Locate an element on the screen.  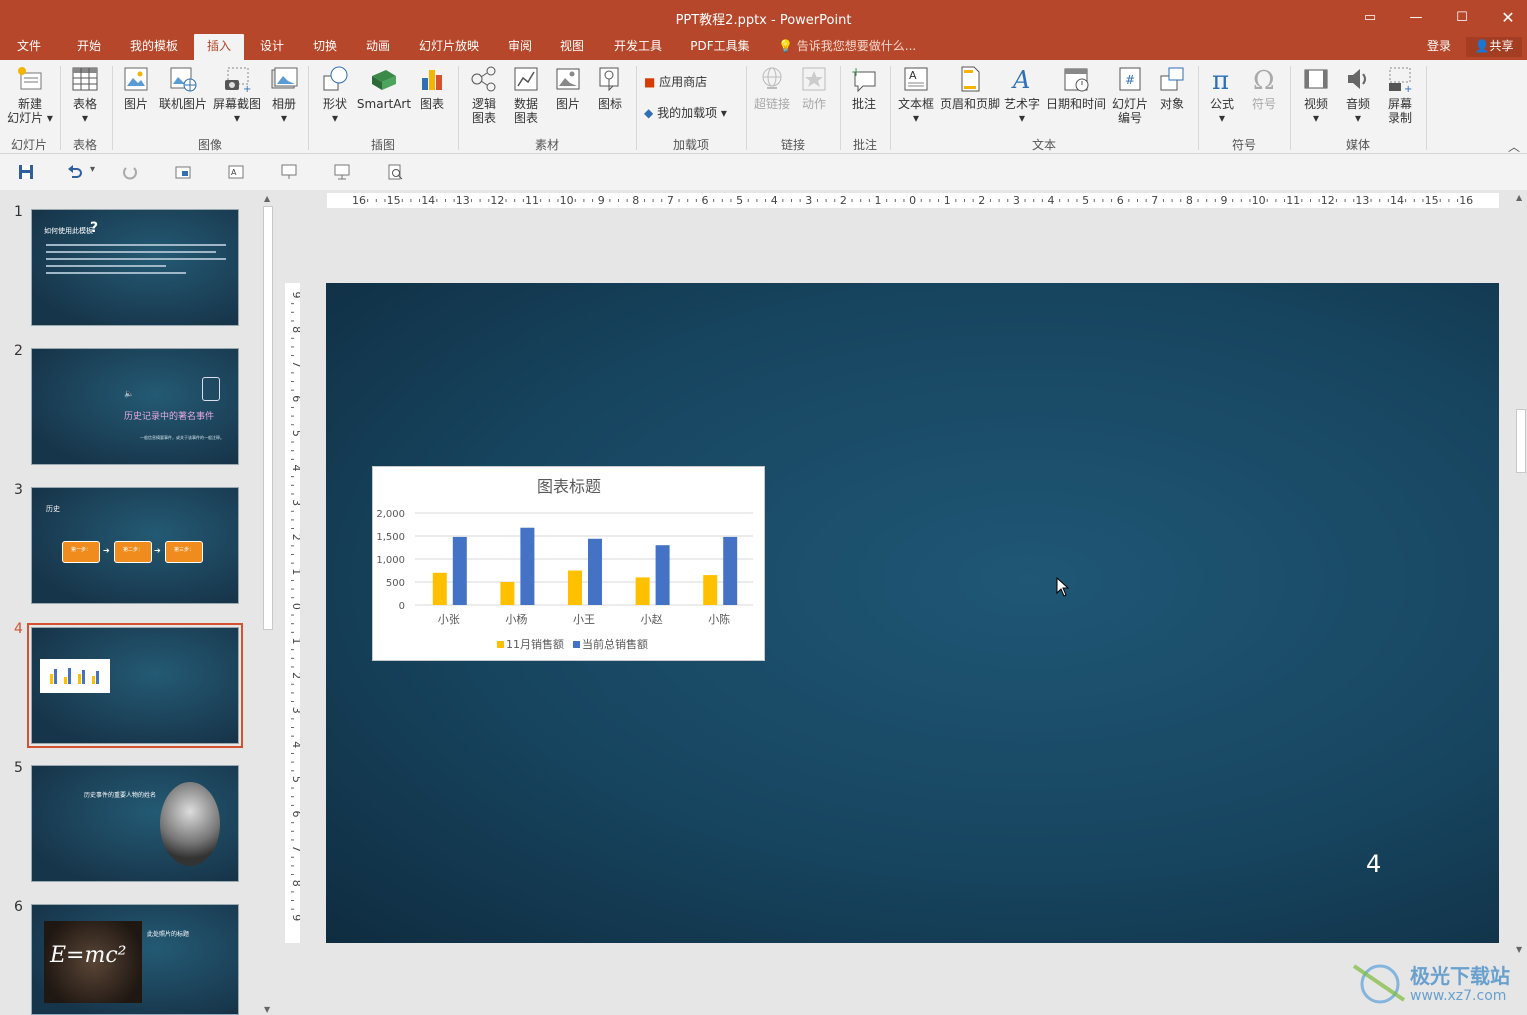
header-footer-button: 页眉和页脚 is located at coordinates (970, 87).